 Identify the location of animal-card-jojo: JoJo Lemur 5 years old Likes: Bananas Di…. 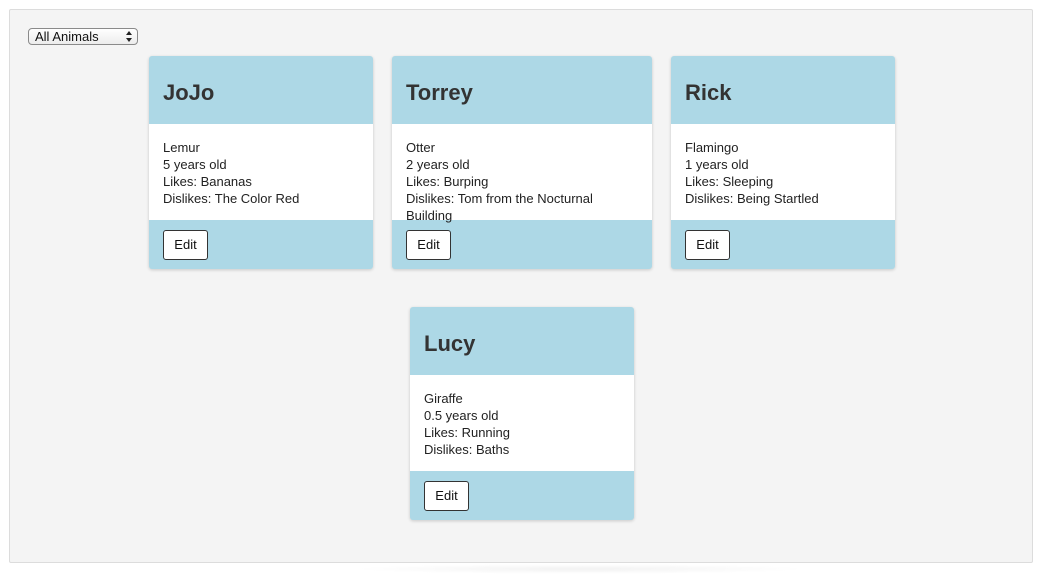
(261, 162).